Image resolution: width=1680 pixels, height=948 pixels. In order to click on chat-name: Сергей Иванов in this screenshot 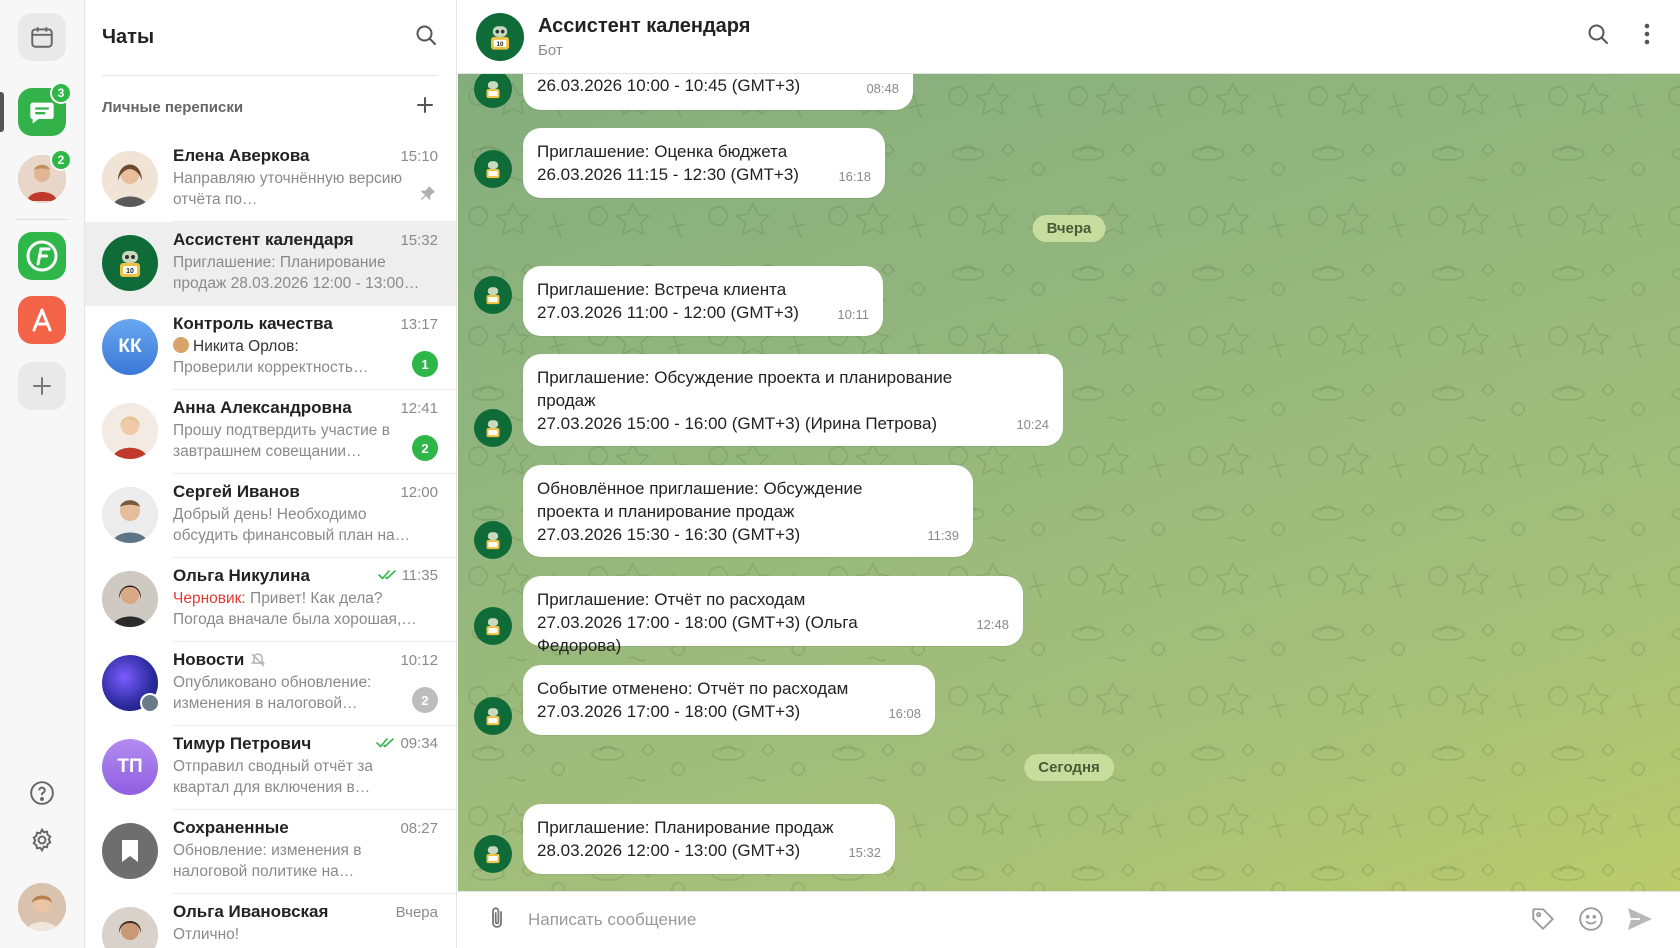, I will do `click(236, 491)`.